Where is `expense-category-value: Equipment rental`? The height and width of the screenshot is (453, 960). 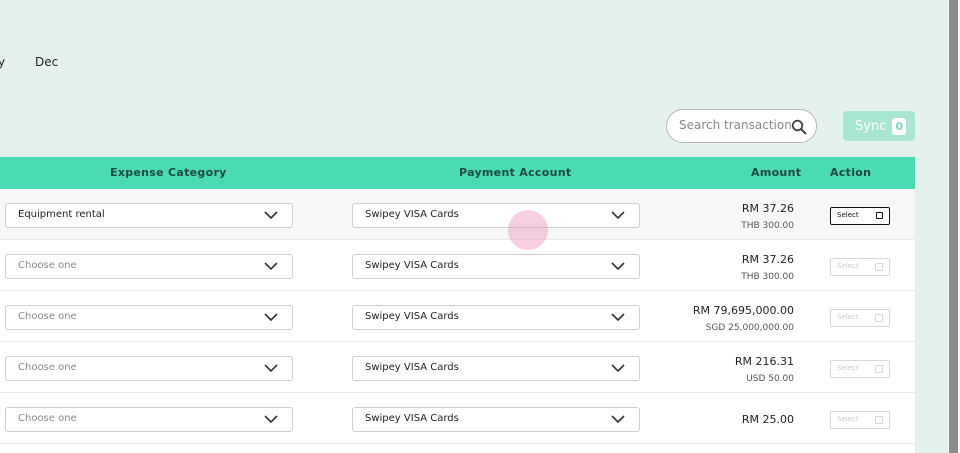 expense-category-value: Equipment rental is located at coordinates (61, 214).